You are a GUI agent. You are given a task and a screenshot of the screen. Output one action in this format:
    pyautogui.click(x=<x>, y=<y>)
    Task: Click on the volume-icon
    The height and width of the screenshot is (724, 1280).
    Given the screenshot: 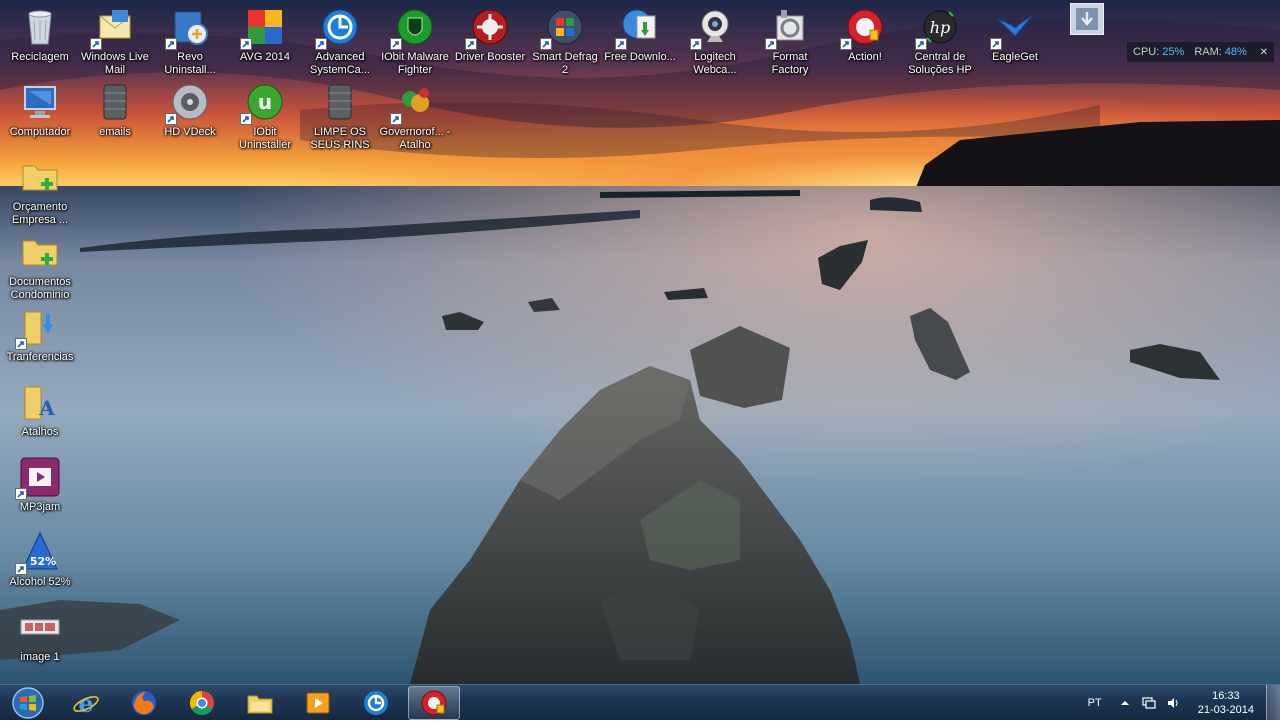 What is the action you would take?
    pyautogui.click(x=1173, y=703)
    